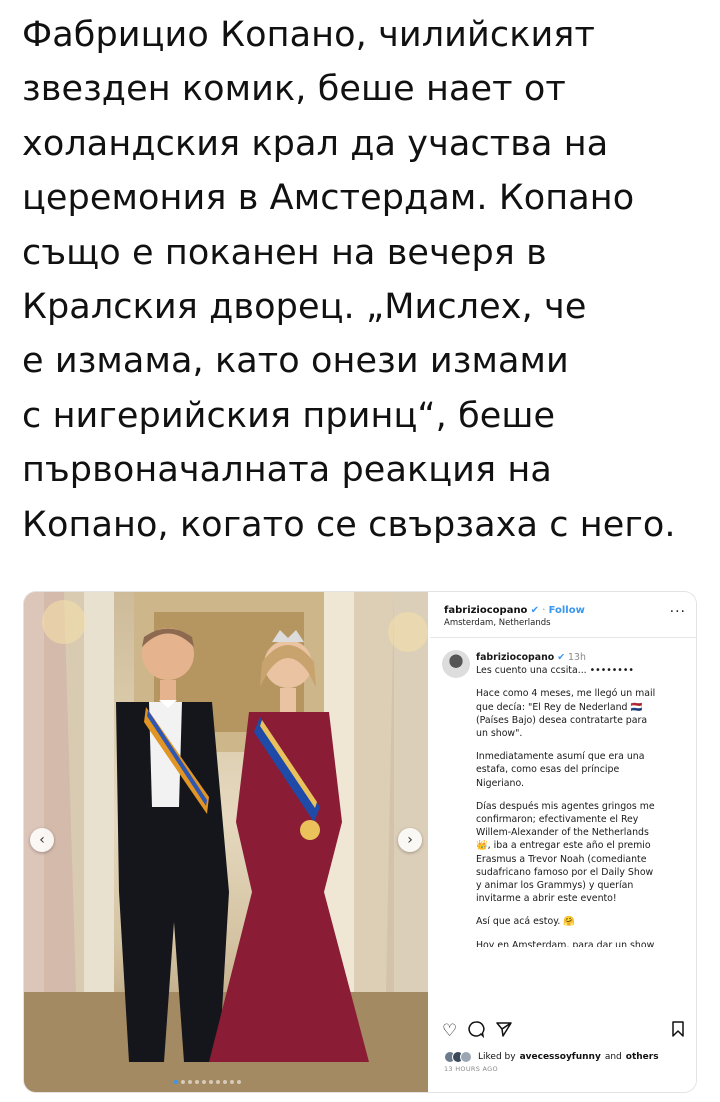 This screenshot has width=720, height=1102. What do you see at coordinates (476, 1031) in the screenshot?
I see `comment-icon` at bounding box center [476, 1031].